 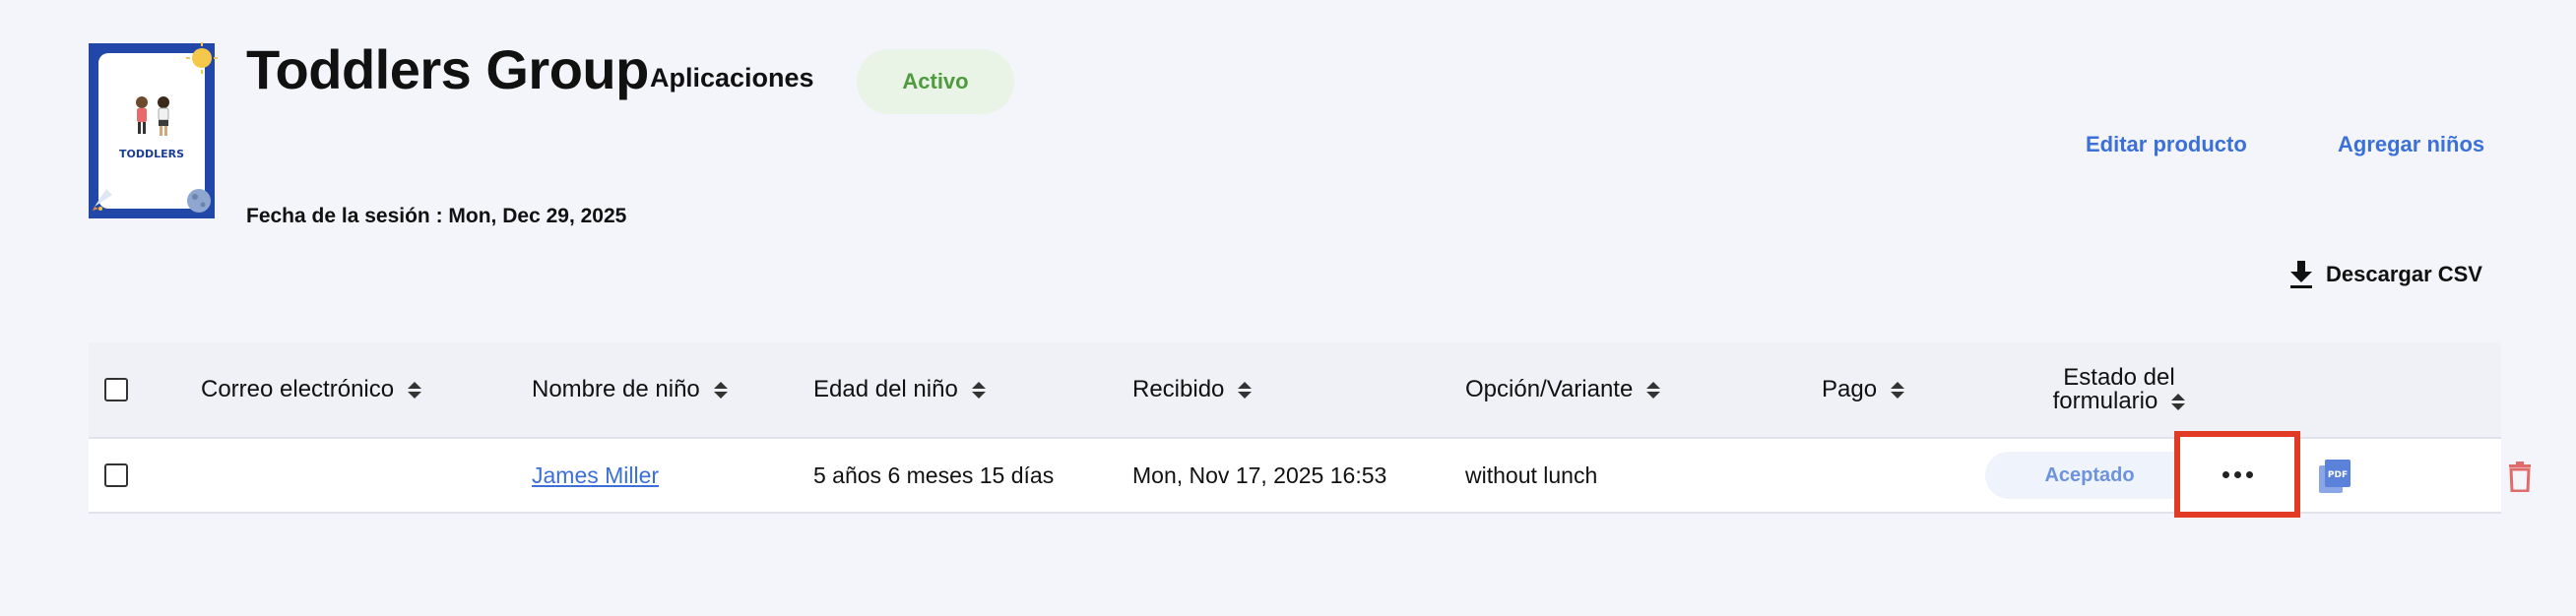 I want to click on column-header-payment: Pago, so click(x=1863, y=389).